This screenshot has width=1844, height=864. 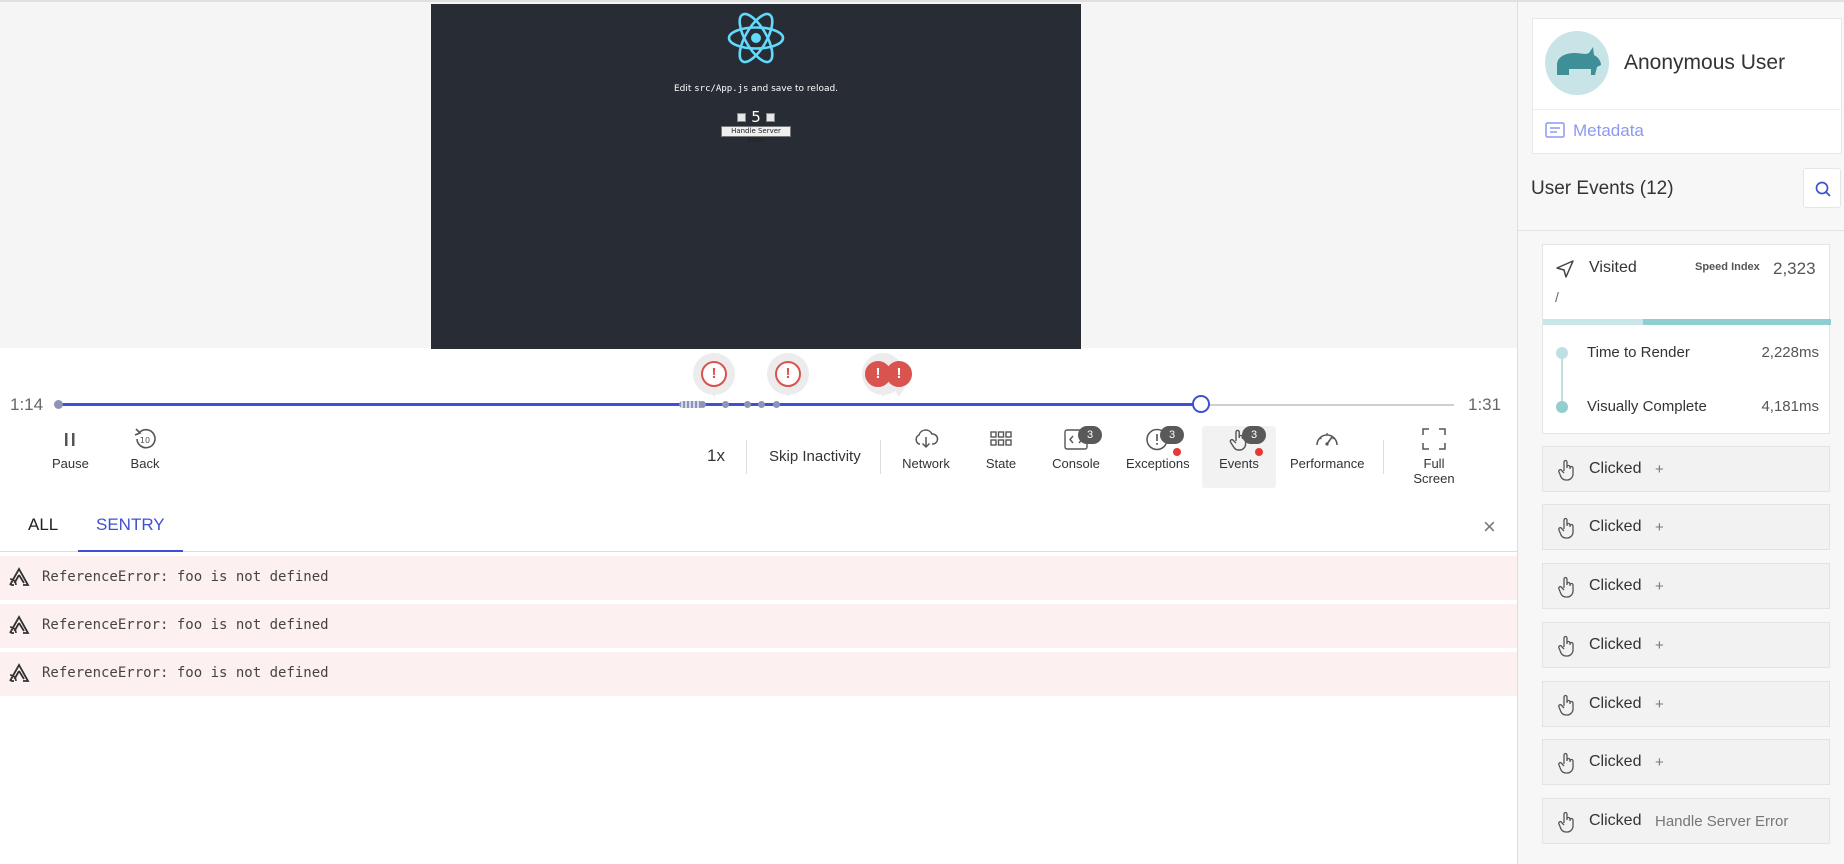 I want to click on pause-button: Pause, so click(x=70, y=448).